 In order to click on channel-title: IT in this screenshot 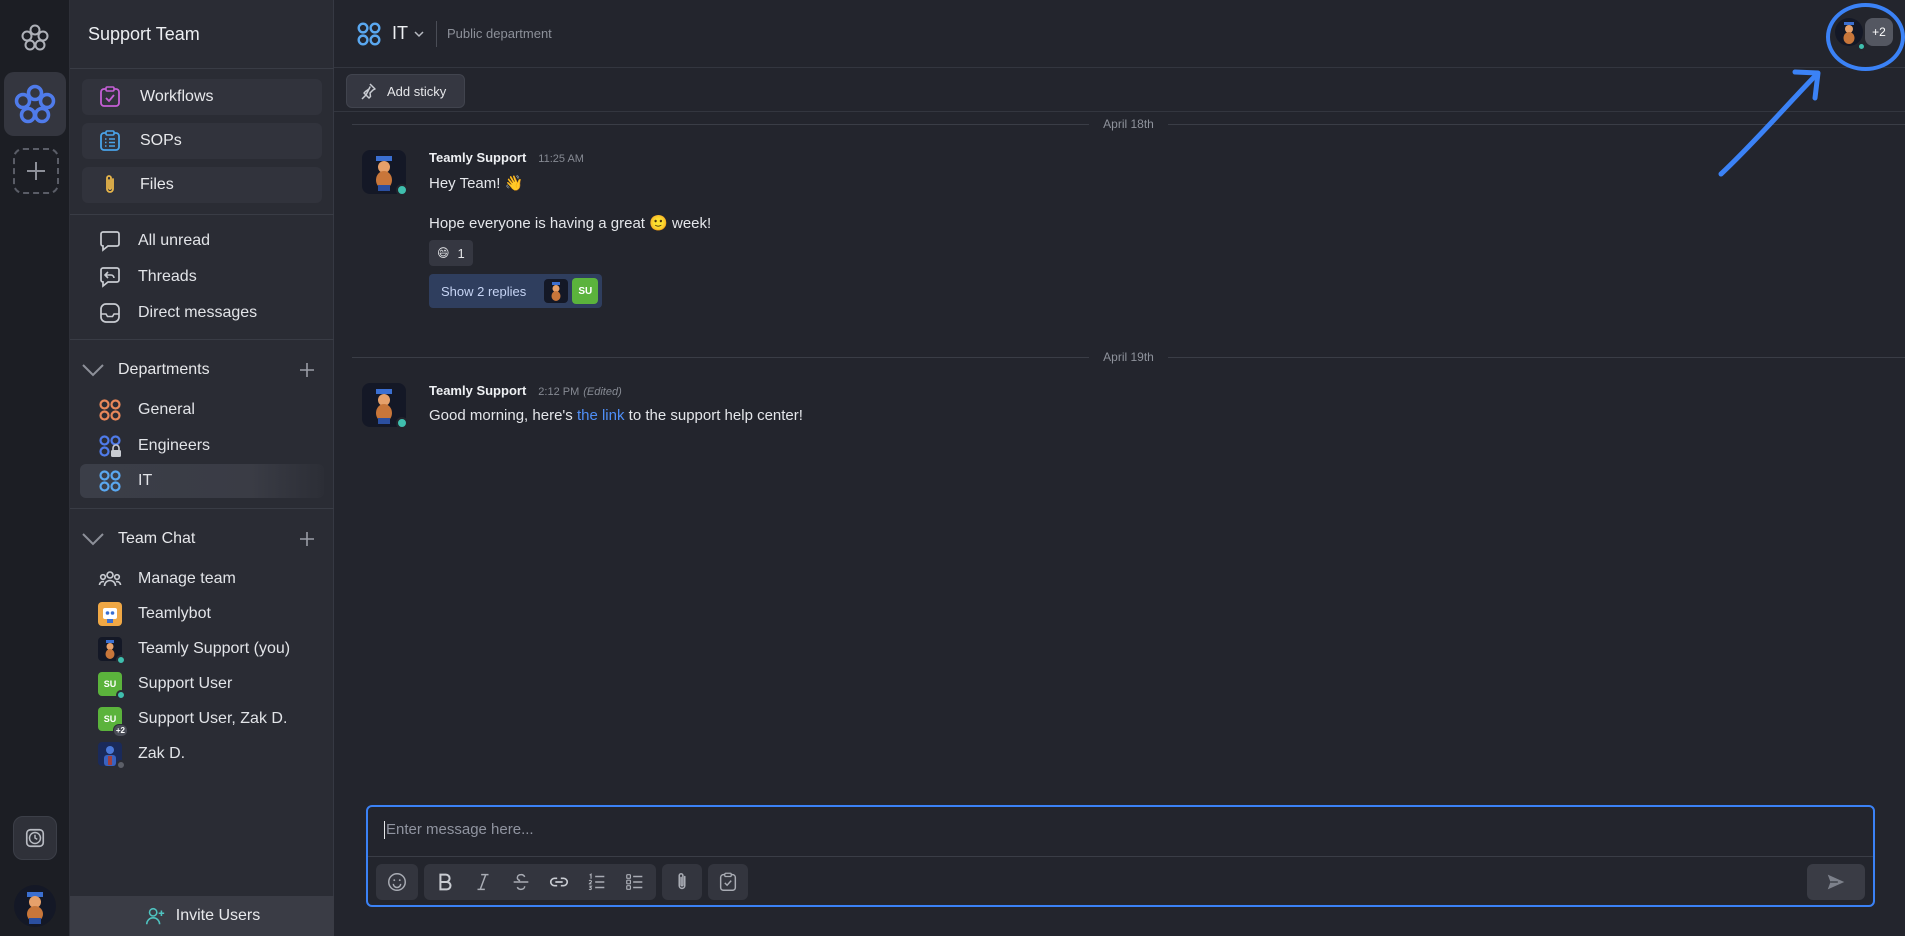, I will do `click(400, 33)`.